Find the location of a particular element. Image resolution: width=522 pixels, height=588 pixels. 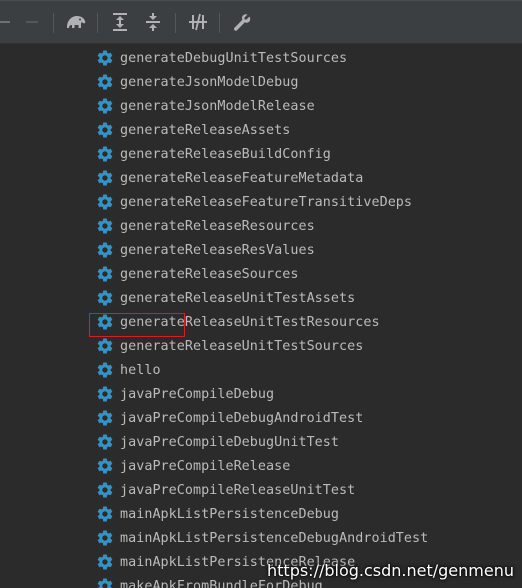

task-item: javaPreCompileDebugAndroidTest is located at coordinates (229, 418).